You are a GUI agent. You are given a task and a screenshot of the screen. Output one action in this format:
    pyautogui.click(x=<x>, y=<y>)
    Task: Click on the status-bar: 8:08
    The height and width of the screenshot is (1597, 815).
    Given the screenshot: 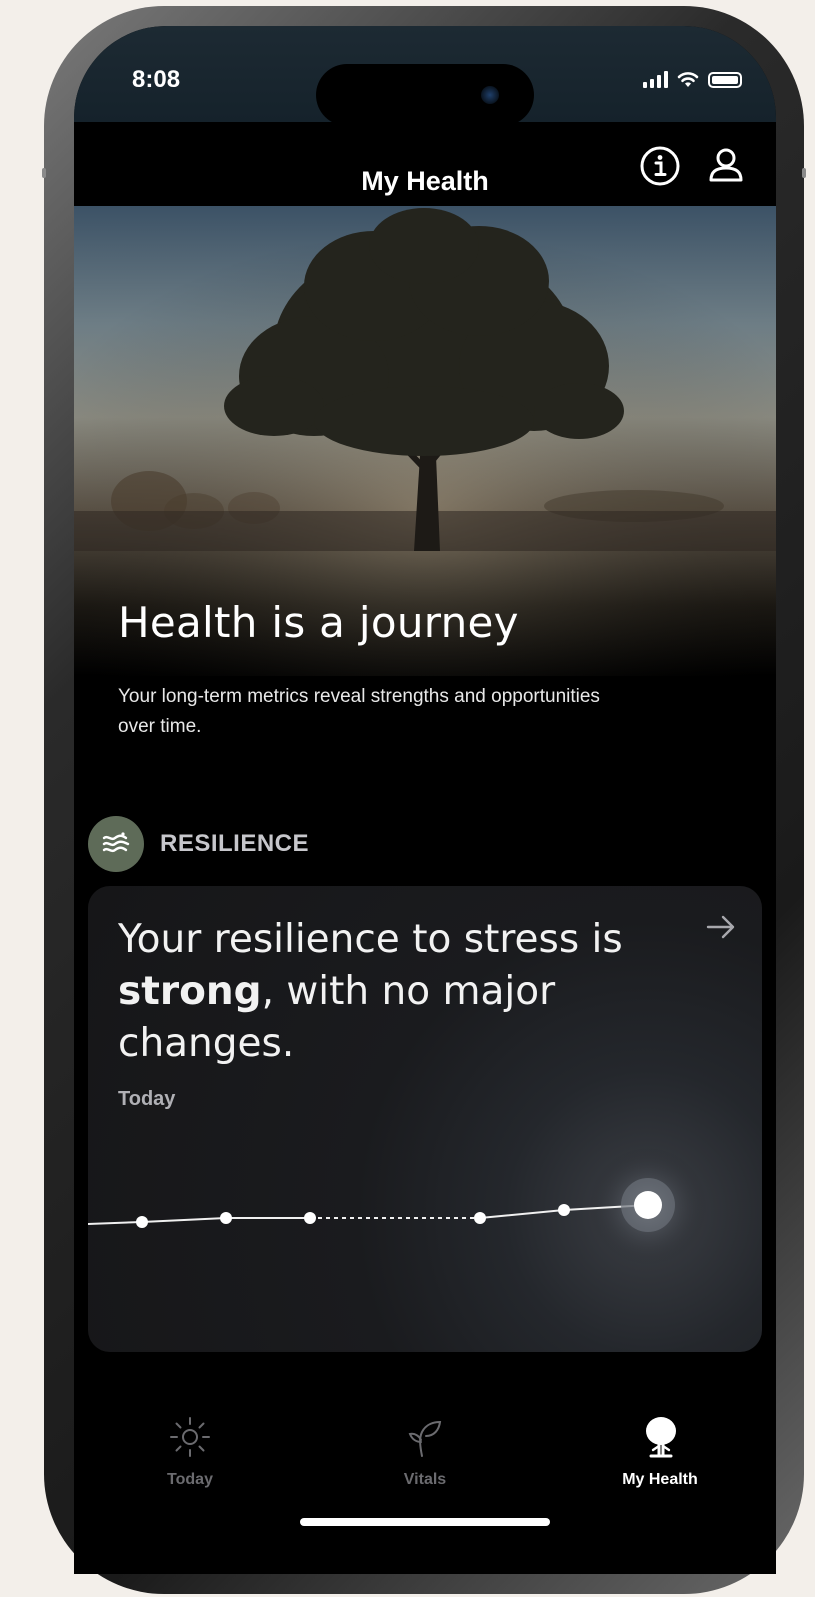 What is the action you would take?
    pyautogui.click(x=425, y=76)
    